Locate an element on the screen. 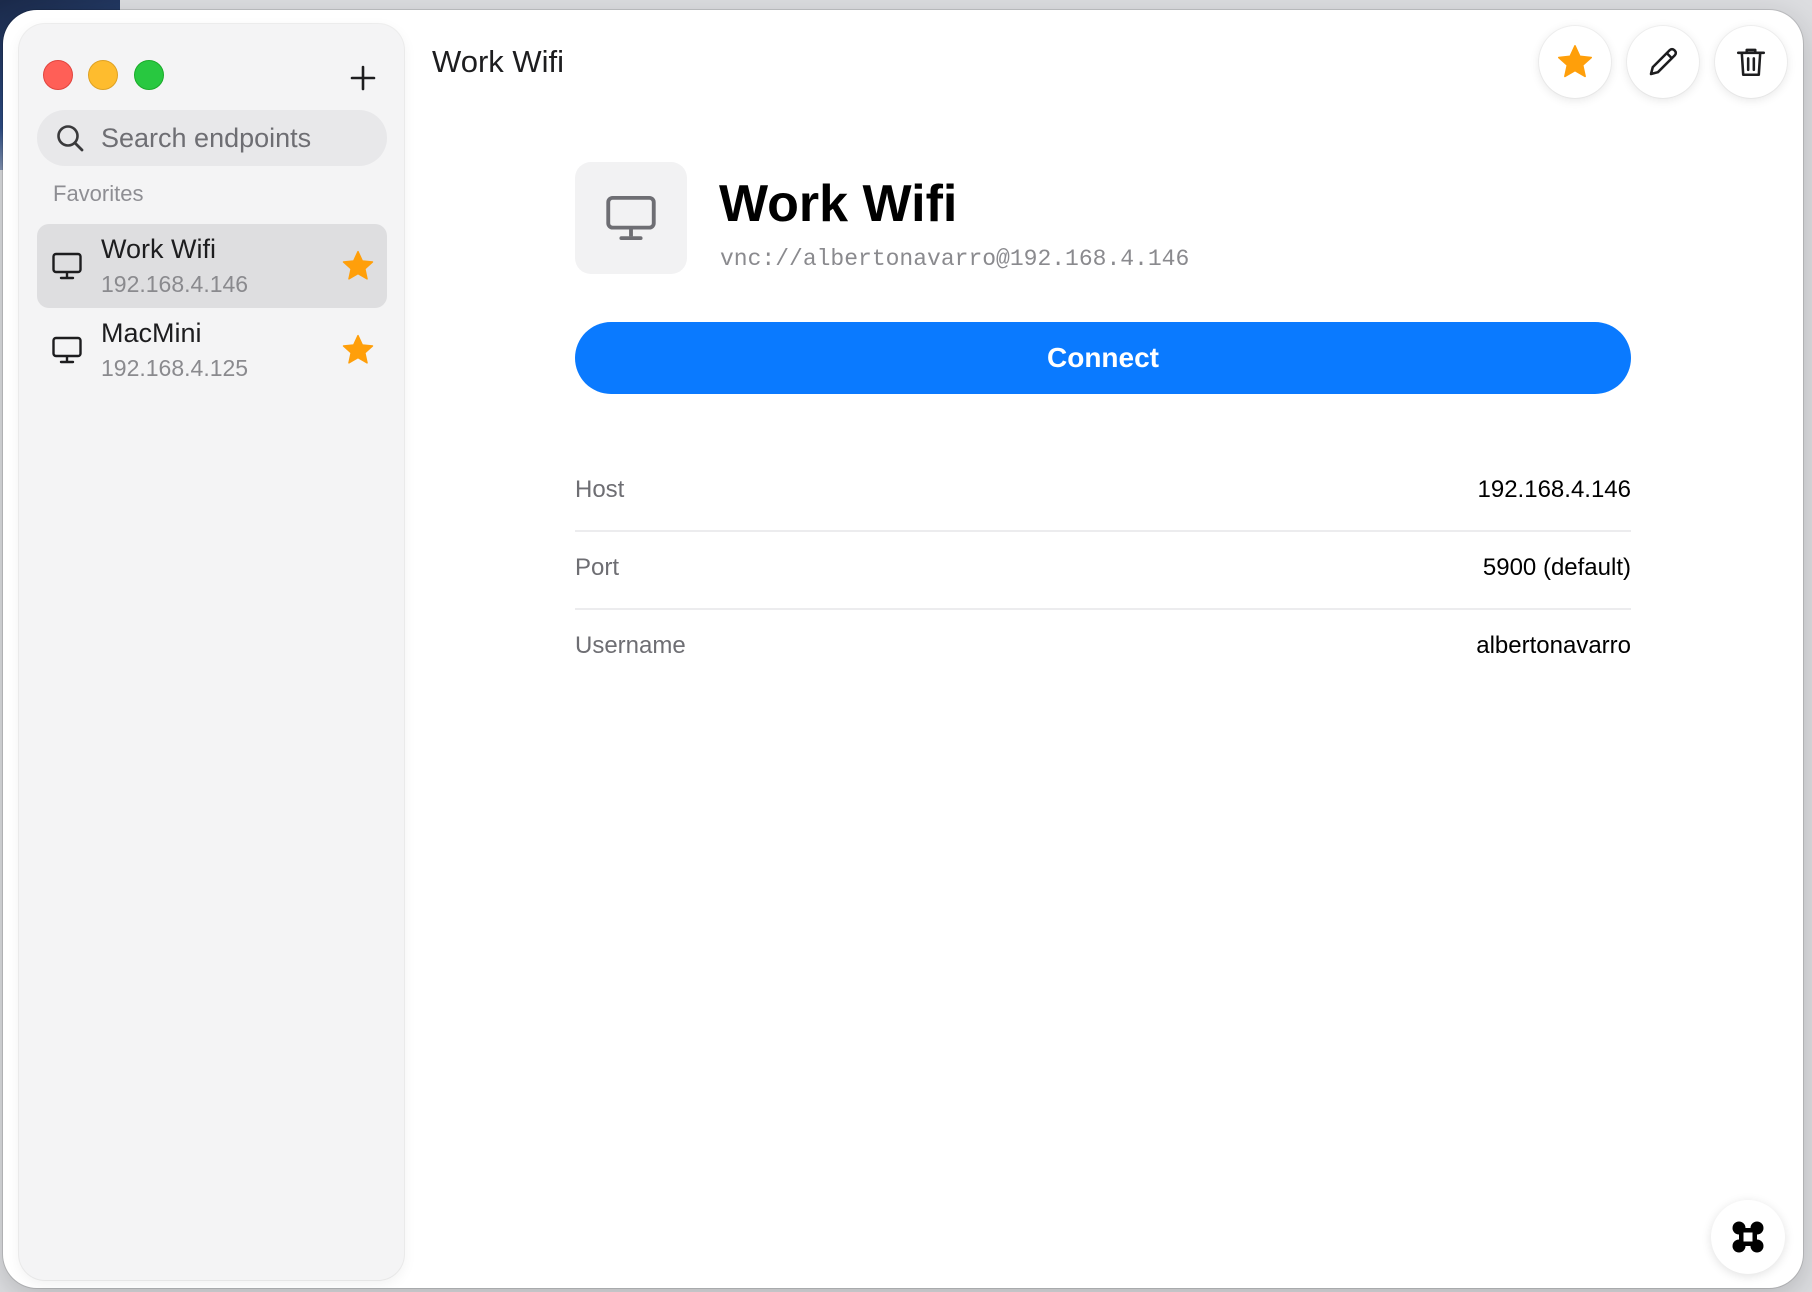  info-row-host: Host 192.168.4.146 is located at coordinates (1103, 492).